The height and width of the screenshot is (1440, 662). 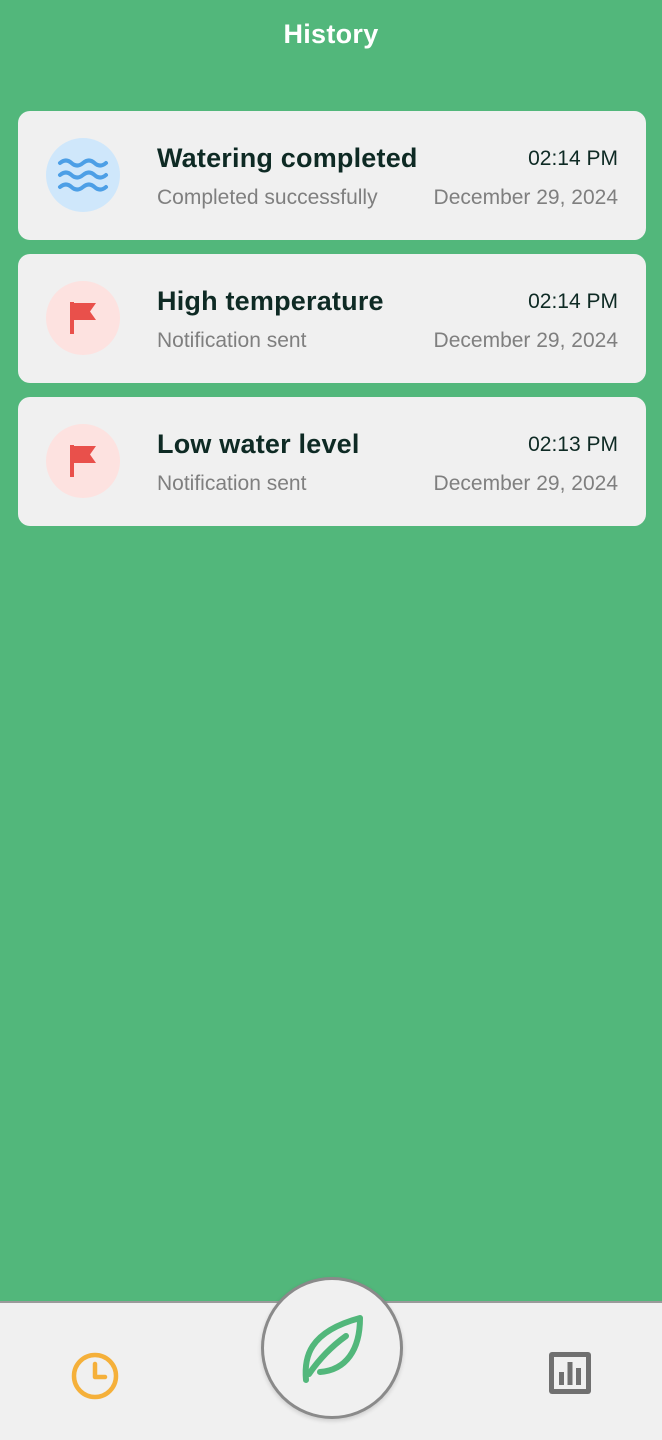 I want to click on history-item-time: 02:13 PM, so click(x=573, y=444).